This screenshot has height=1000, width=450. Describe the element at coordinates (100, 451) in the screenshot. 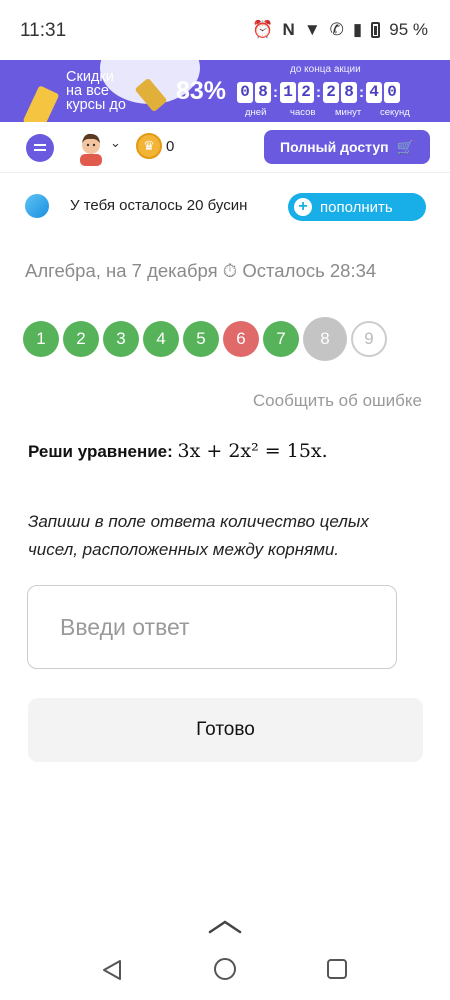

I see `task-prefix: Реши уравнение:` at that location.